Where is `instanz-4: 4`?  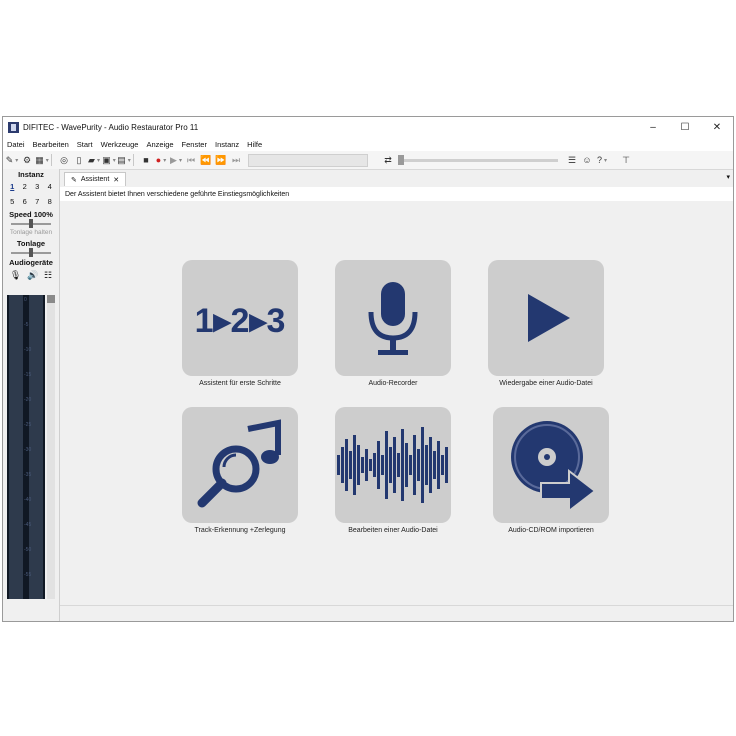 instanz-4: 4 is located at coordinates (50, 186).